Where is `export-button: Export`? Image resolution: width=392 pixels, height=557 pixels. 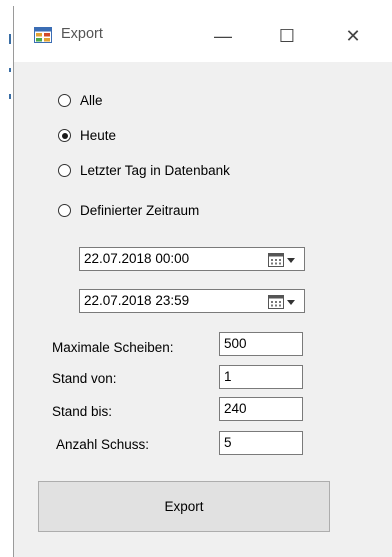
export-button: Export is located at coordinates (184, 506).